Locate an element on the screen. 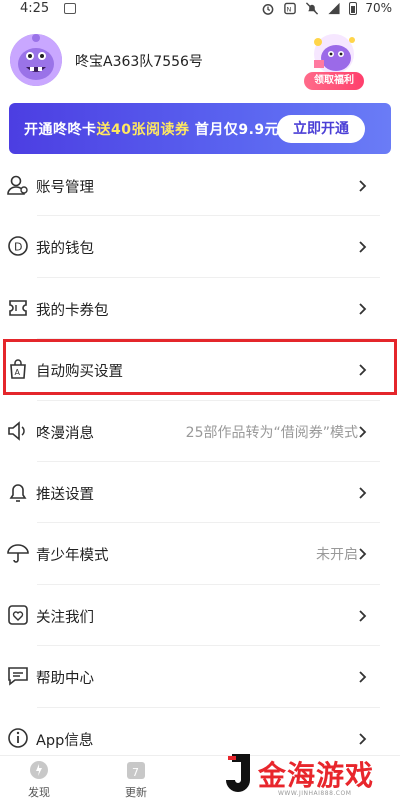 The image size is (400, 801). welfare-label: 领取福利 is located at coordinates (334, 81).